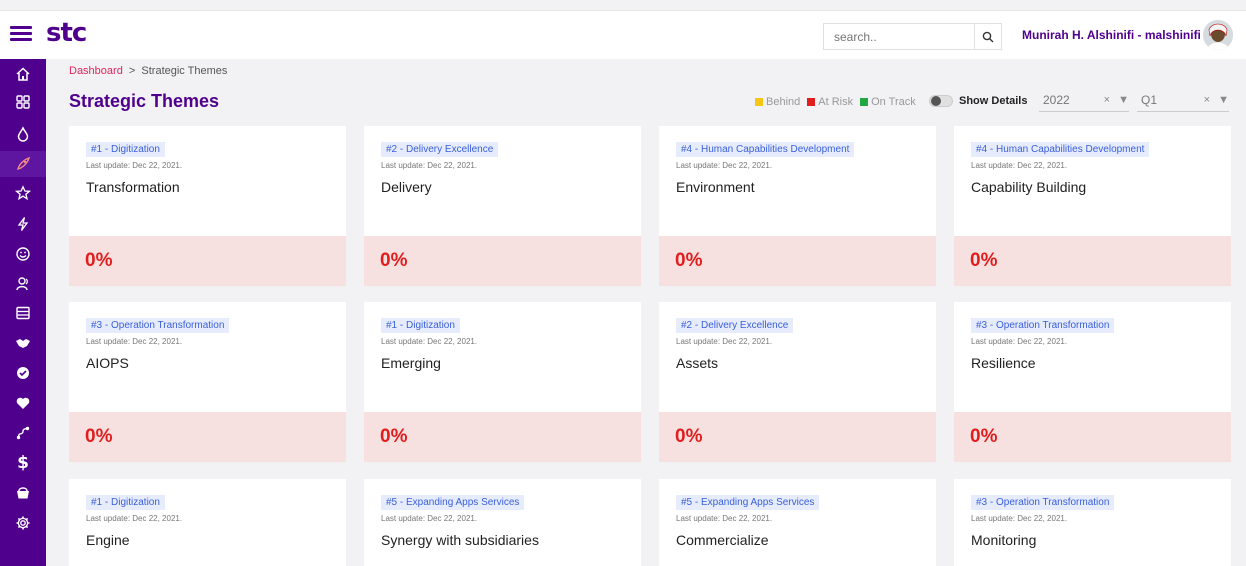  Describe the element at coordinates (144, 101) in the screenshot. I see `page-title: Strategic Themes` at that location.